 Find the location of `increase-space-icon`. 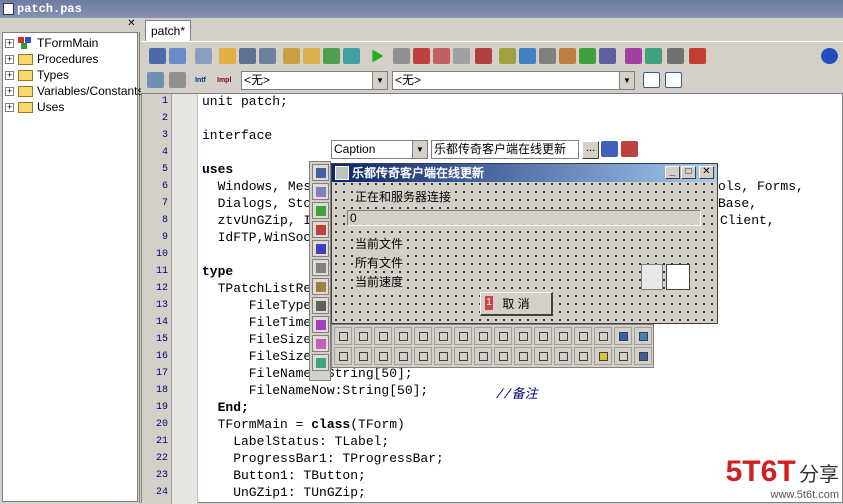

increase-space-icon is located at coordinates (483, 356).